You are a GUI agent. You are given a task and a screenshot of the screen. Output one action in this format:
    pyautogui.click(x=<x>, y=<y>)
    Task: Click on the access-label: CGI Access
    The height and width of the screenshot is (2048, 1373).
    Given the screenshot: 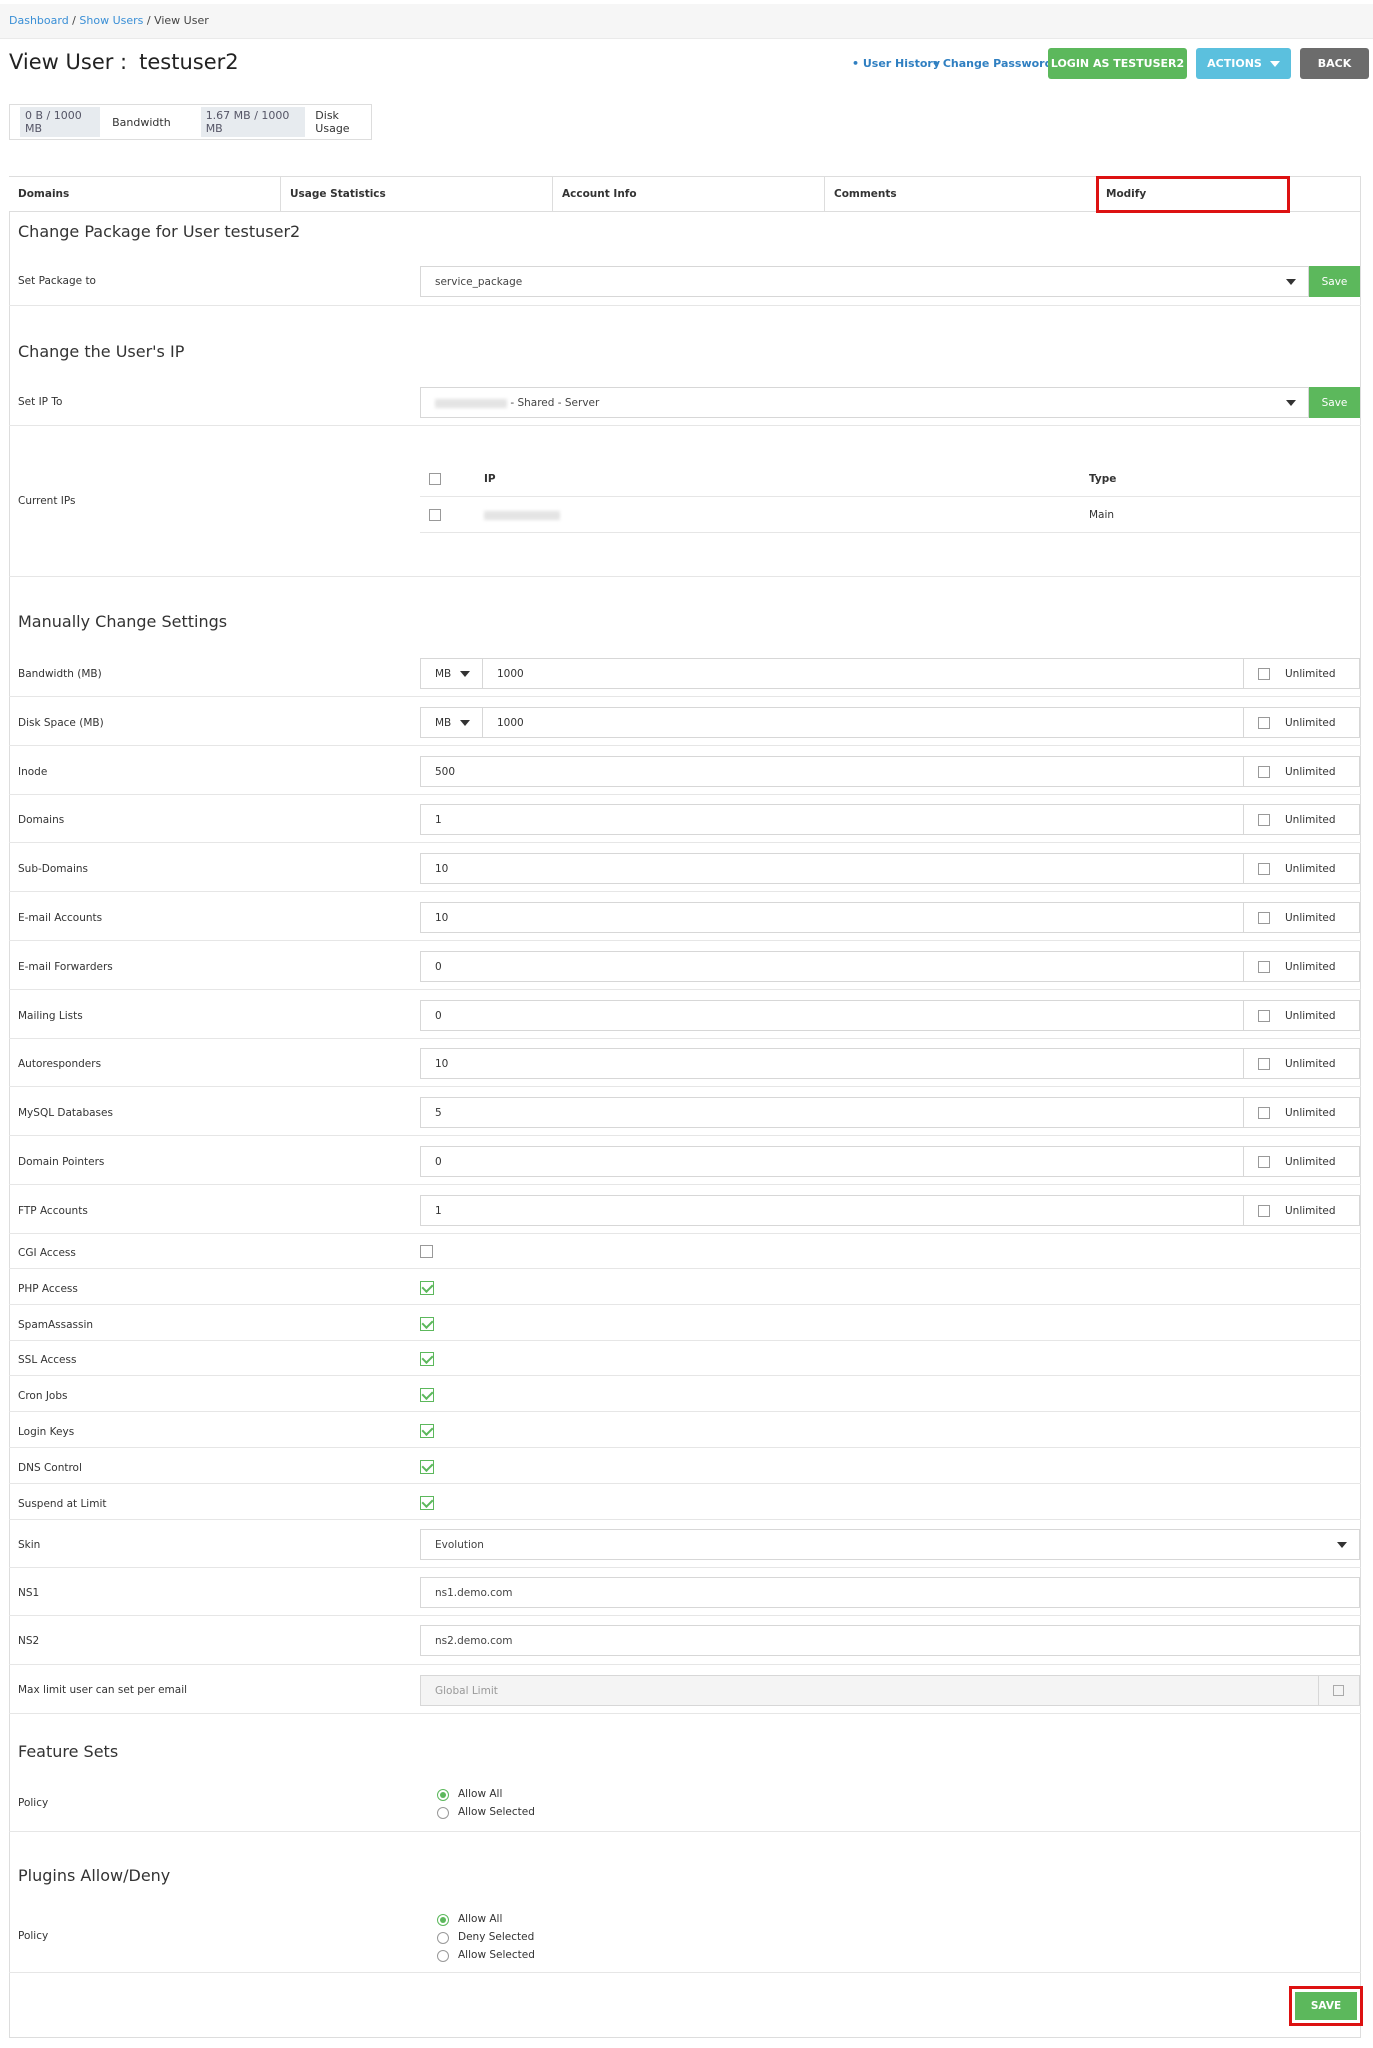 What is the action you would take?
    pyautogui.click(x=47, y=1253)
    